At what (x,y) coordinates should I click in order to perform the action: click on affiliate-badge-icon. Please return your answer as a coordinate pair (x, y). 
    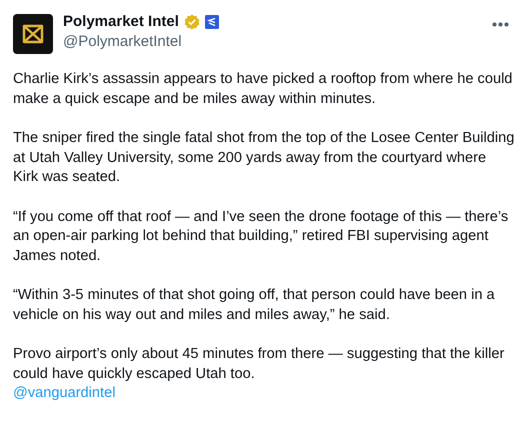
    Looking at the image, I should click on (211, 22).